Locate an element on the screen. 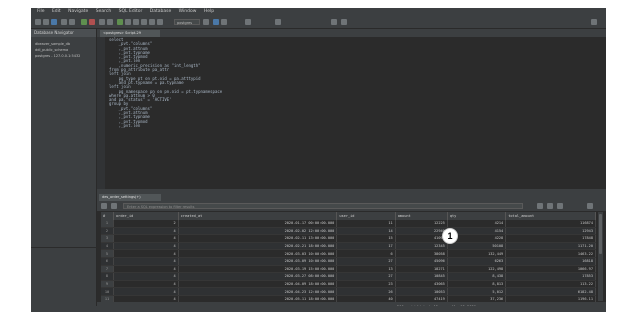 Image resolution: width=636 pixels, height=312 pixels. table-cell: 12345 is located at coordinates (421, 246).